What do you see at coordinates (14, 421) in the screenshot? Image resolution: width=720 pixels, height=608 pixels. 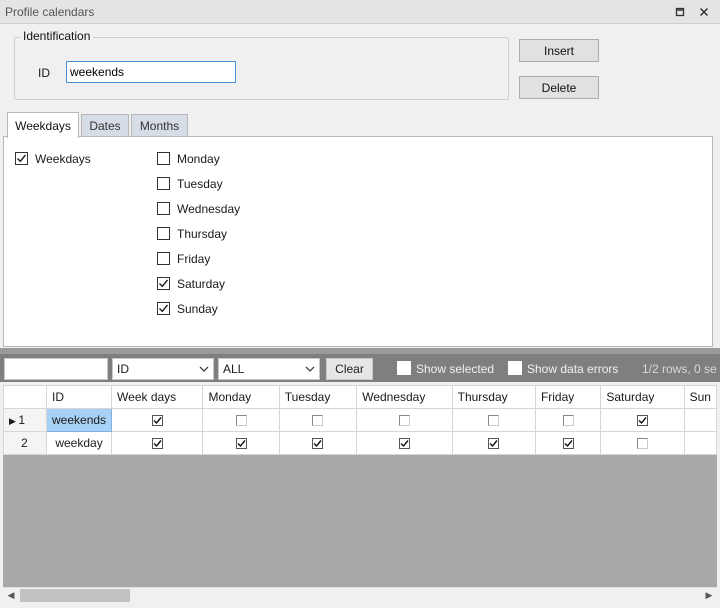 I see `current-row-indicator-icon: ▶` at bounding box center [14, 421].